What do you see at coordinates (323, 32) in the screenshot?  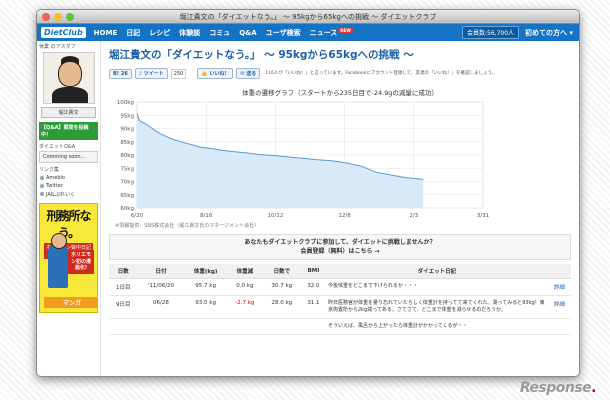 I see `nav-news-label: ニュース` at bounding box center [323, 32].